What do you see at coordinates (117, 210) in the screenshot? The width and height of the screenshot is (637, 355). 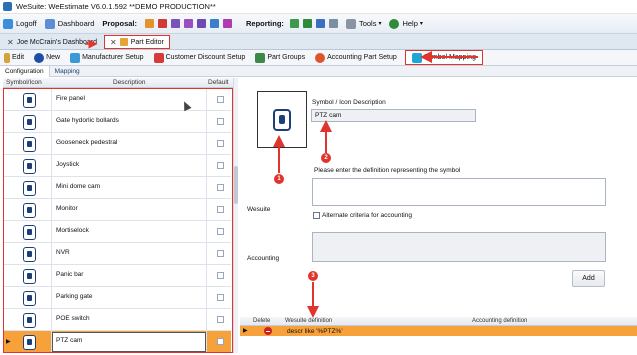 I see `table-row: Monitor` at bounding box center [117, 210].